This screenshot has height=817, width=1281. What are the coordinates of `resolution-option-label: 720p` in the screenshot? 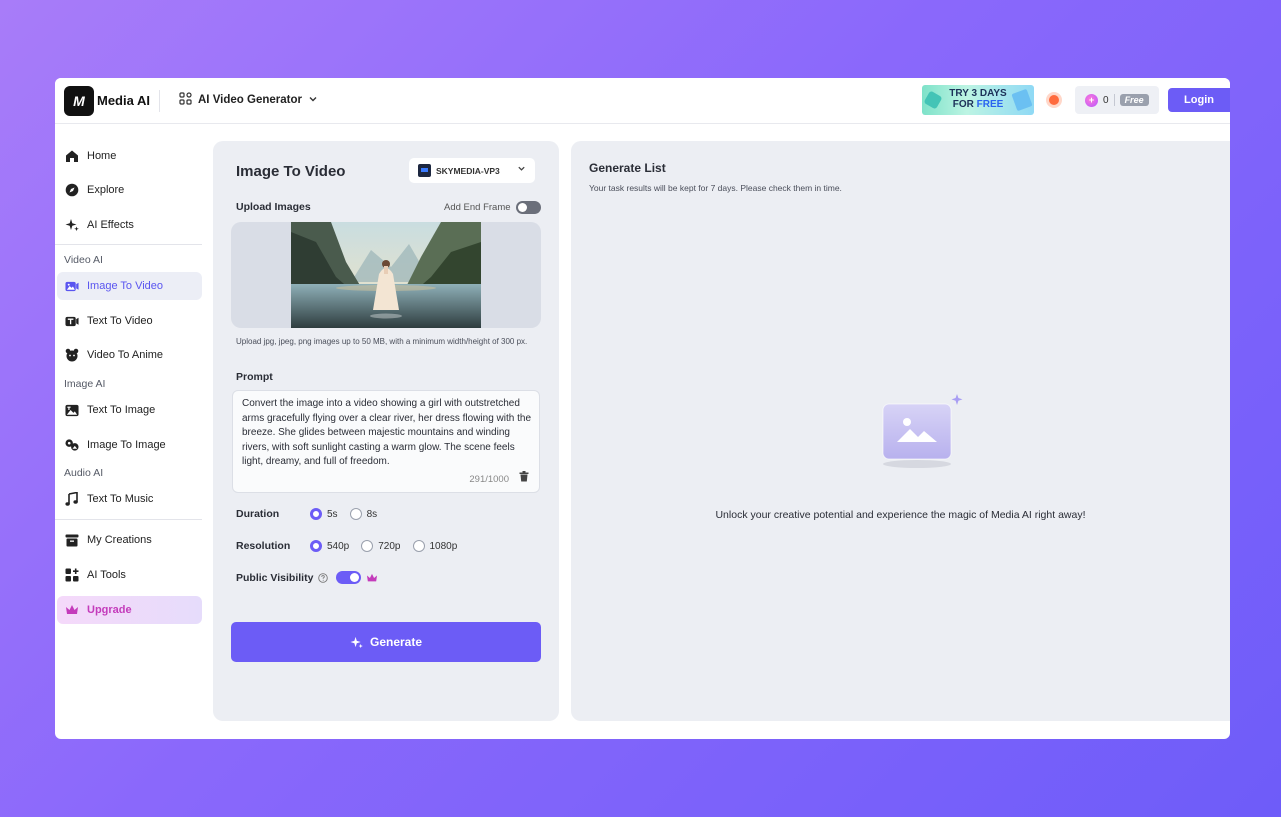 It's located at (389, 546).